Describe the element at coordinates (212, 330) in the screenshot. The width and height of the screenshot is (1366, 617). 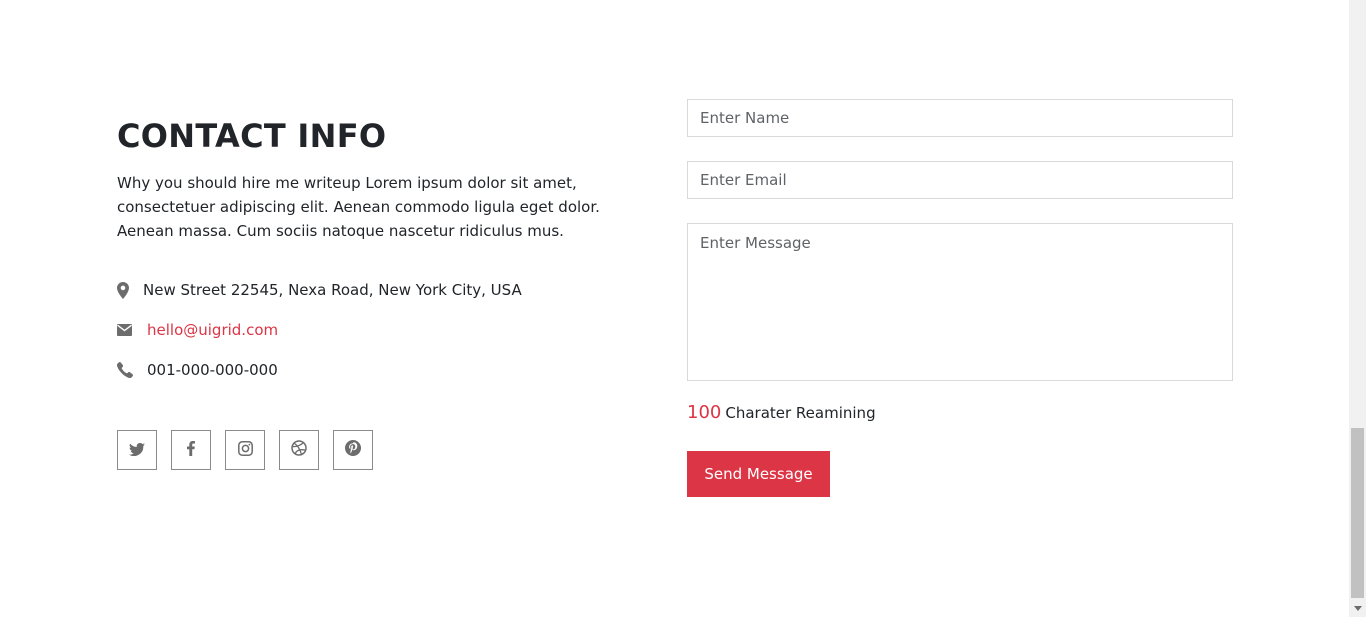
I see `email-link: hello@uigrid.com` at that location.